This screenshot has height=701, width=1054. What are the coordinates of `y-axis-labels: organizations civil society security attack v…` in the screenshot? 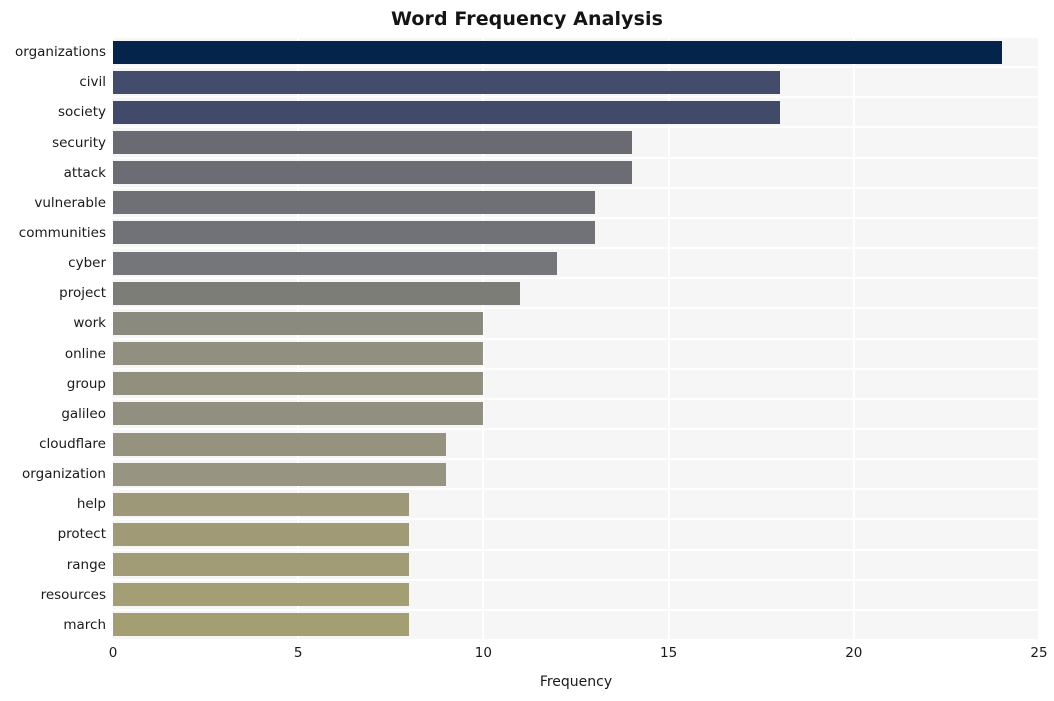 It's located at (53, 338).